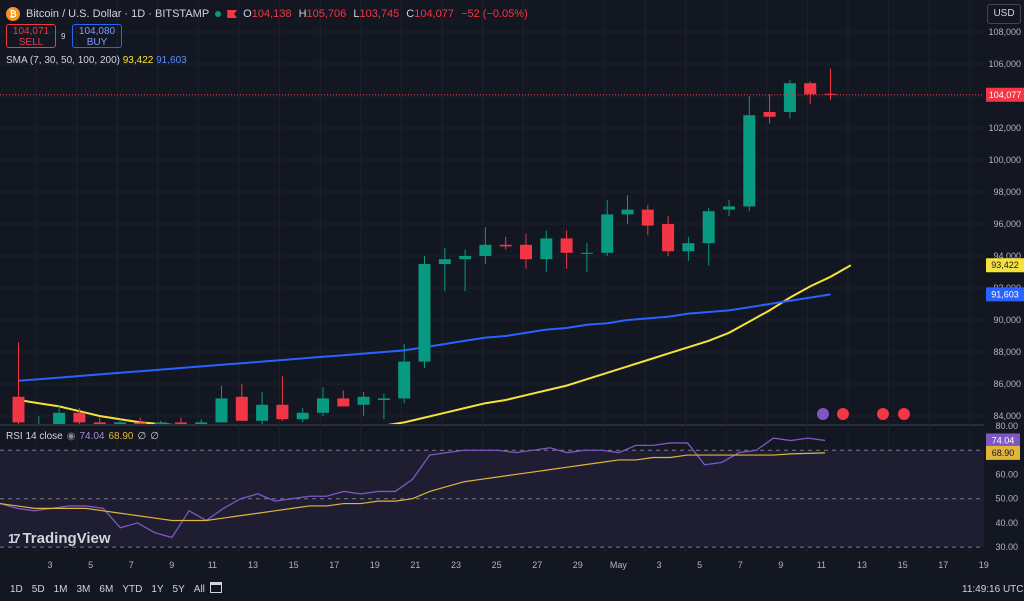  I want to click on range-1y: 1Y, so click(157, 589).